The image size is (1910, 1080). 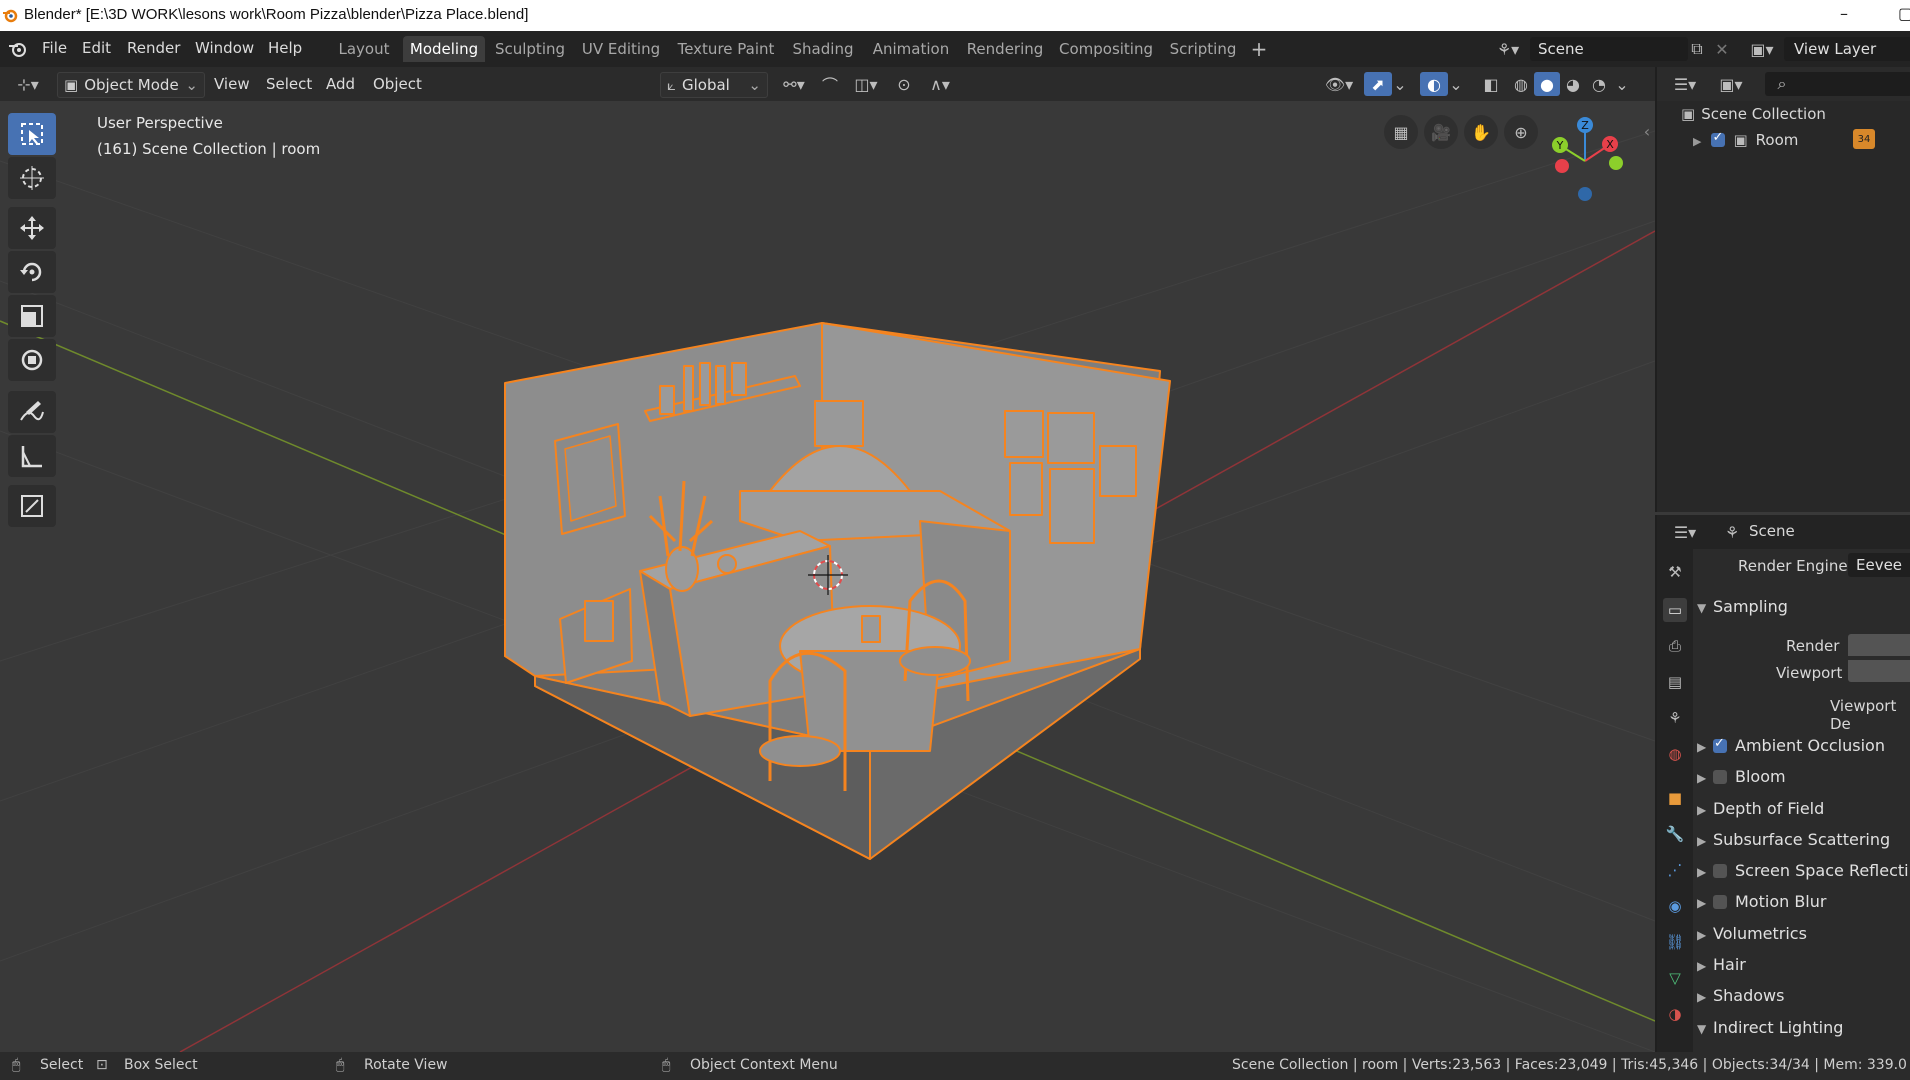 I want to click on properties-editor-type-icon: ☰▾, so click(x=1685, y=532).